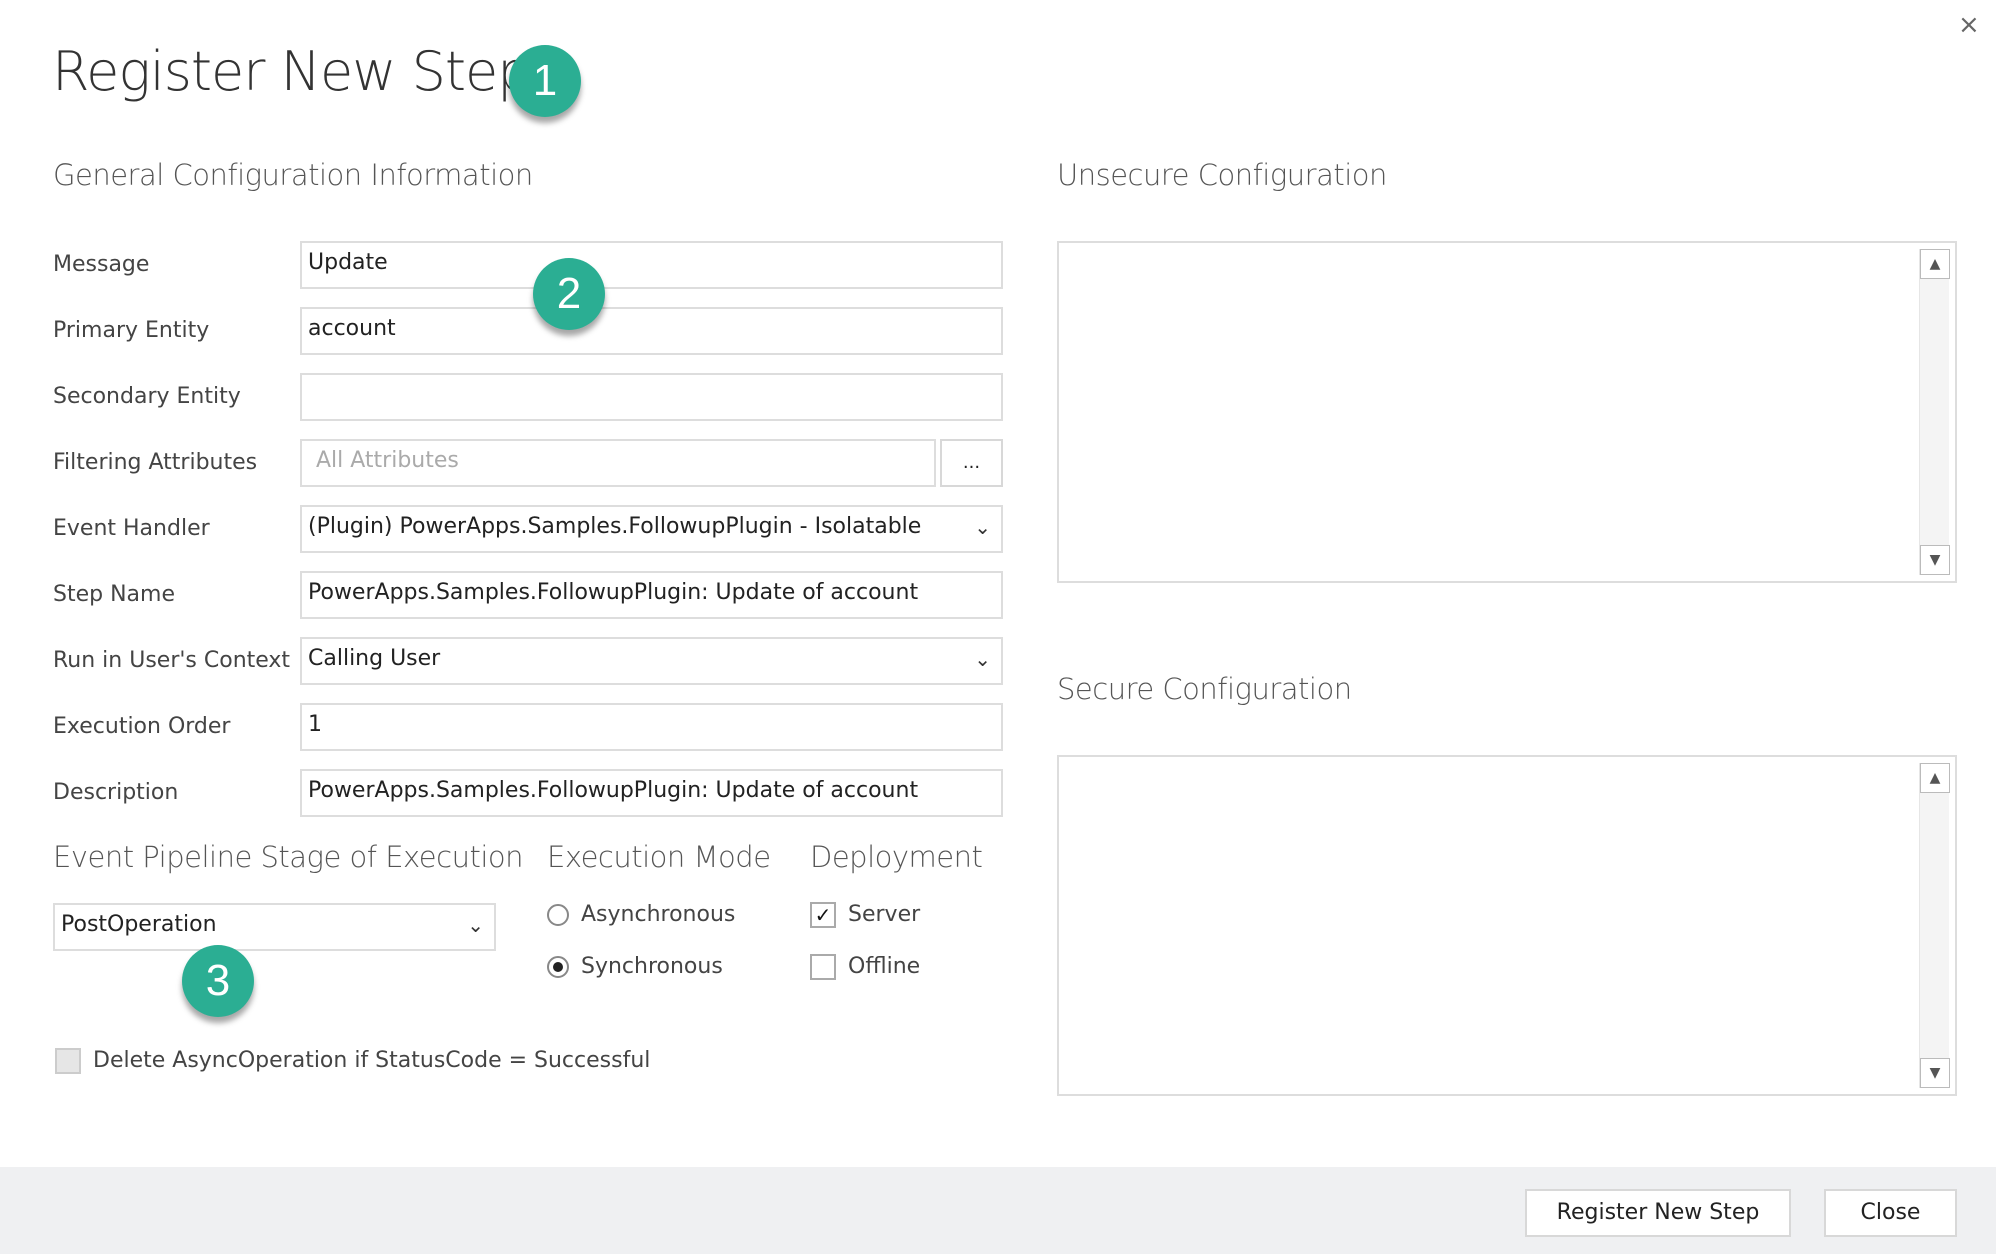 This screenshot has width=1996, height=1254. I want to click on close-button: Close, so click(1890, 1213).